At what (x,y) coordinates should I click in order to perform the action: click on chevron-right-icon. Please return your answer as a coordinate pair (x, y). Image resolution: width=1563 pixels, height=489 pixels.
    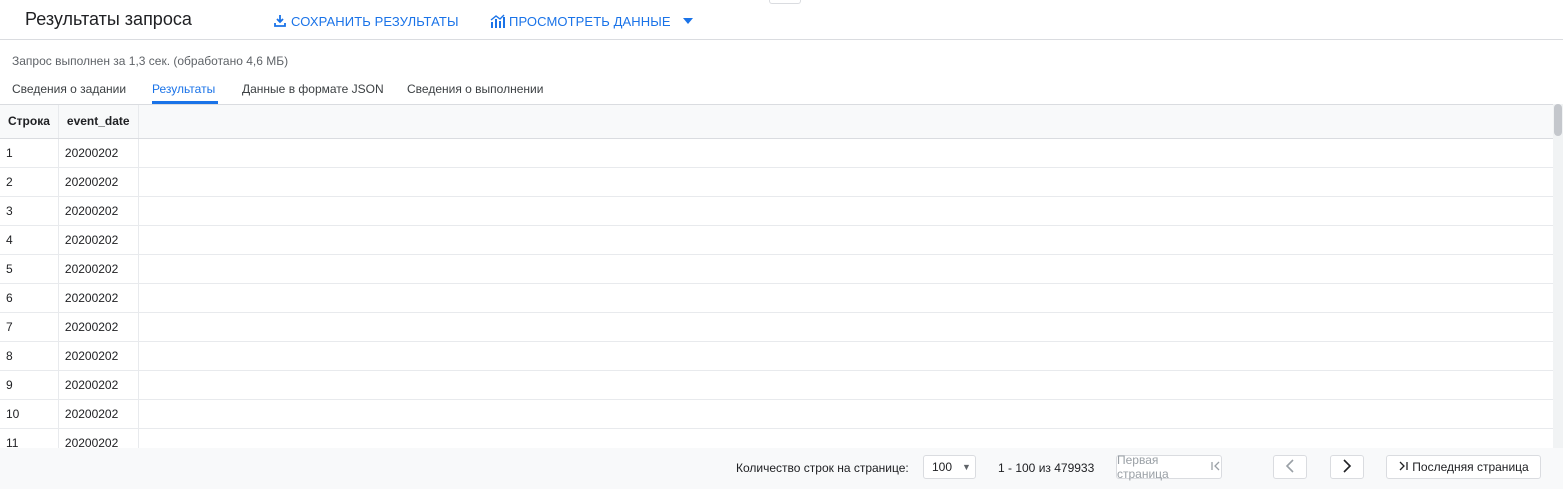
    Looking at the image, I should click on (1347, 467).